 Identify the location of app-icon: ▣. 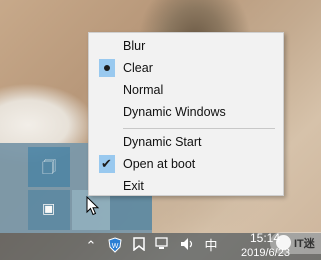
(49, 208).